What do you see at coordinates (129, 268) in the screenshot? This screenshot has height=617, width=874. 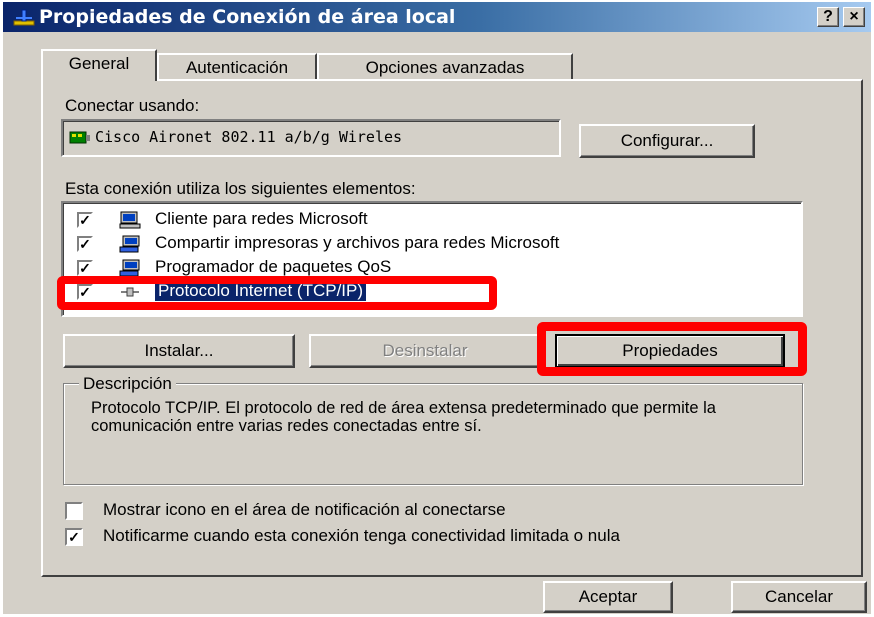 I see `qos-scheduler-icon` at bounding box center [129, 268].